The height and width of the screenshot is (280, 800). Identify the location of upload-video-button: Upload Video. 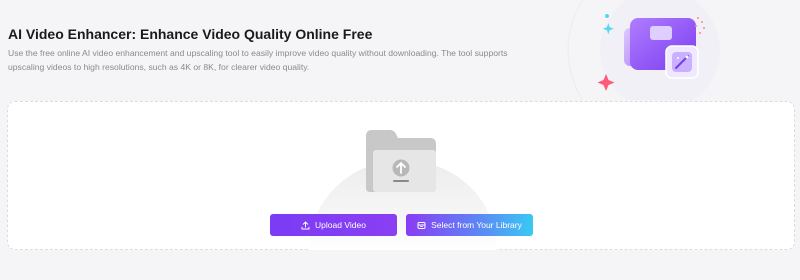
(333, 225).